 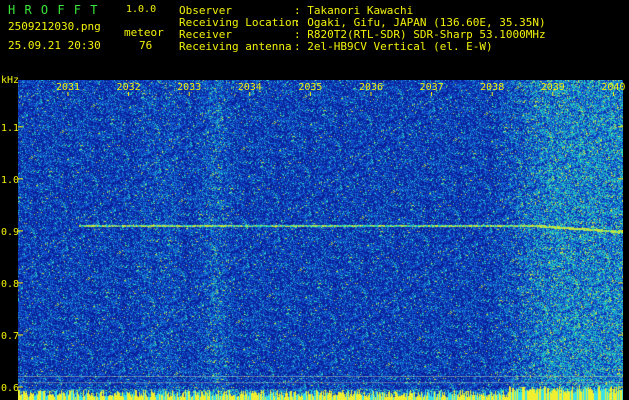 I want to click on x-tick-label: 2040, so click(x=613, y=87).